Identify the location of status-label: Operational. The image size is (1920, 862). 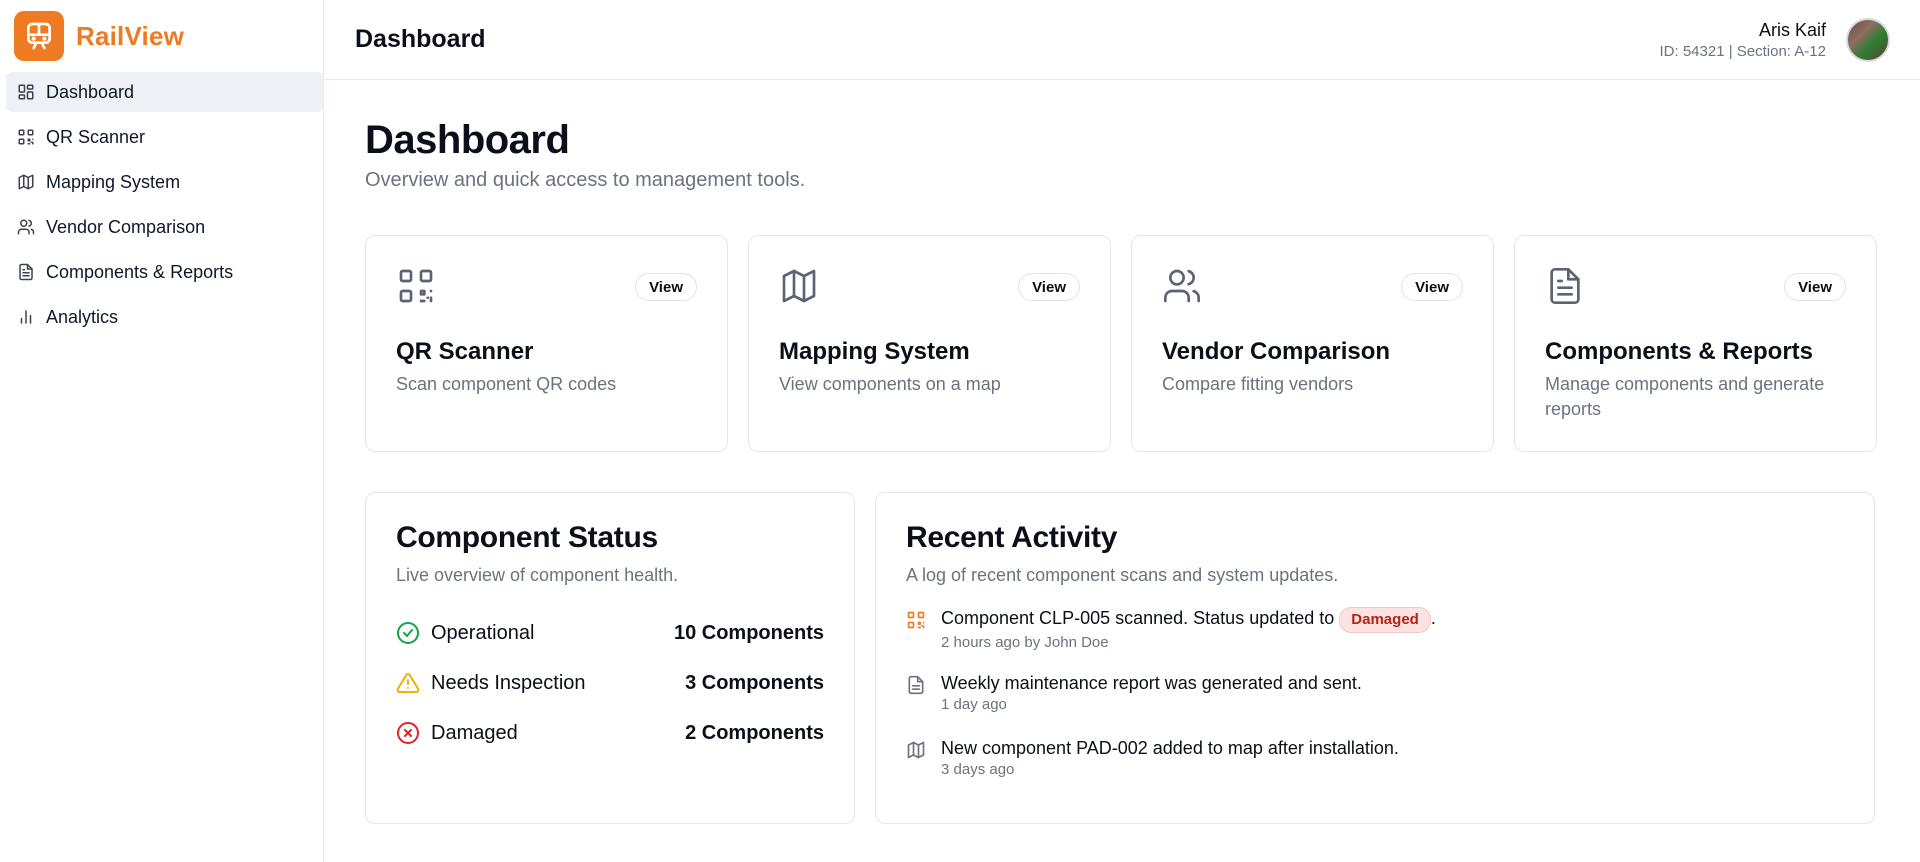
(483, 632).